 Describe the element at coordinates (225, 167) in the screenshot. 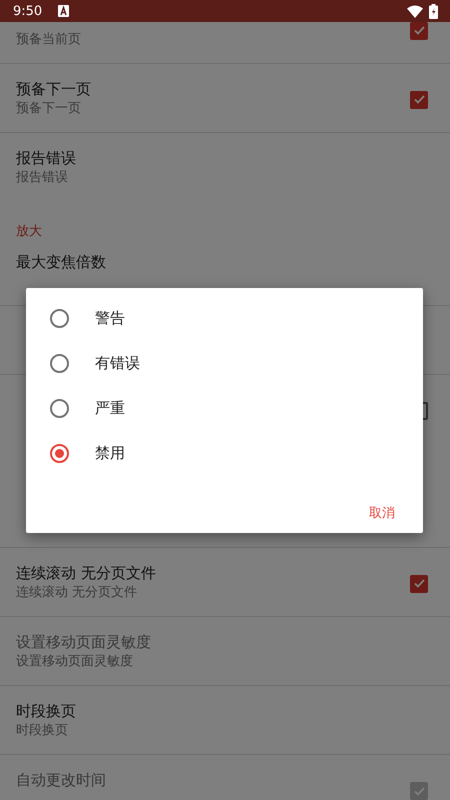

I see `settings-item: 报告错误 报告错误` at that location.